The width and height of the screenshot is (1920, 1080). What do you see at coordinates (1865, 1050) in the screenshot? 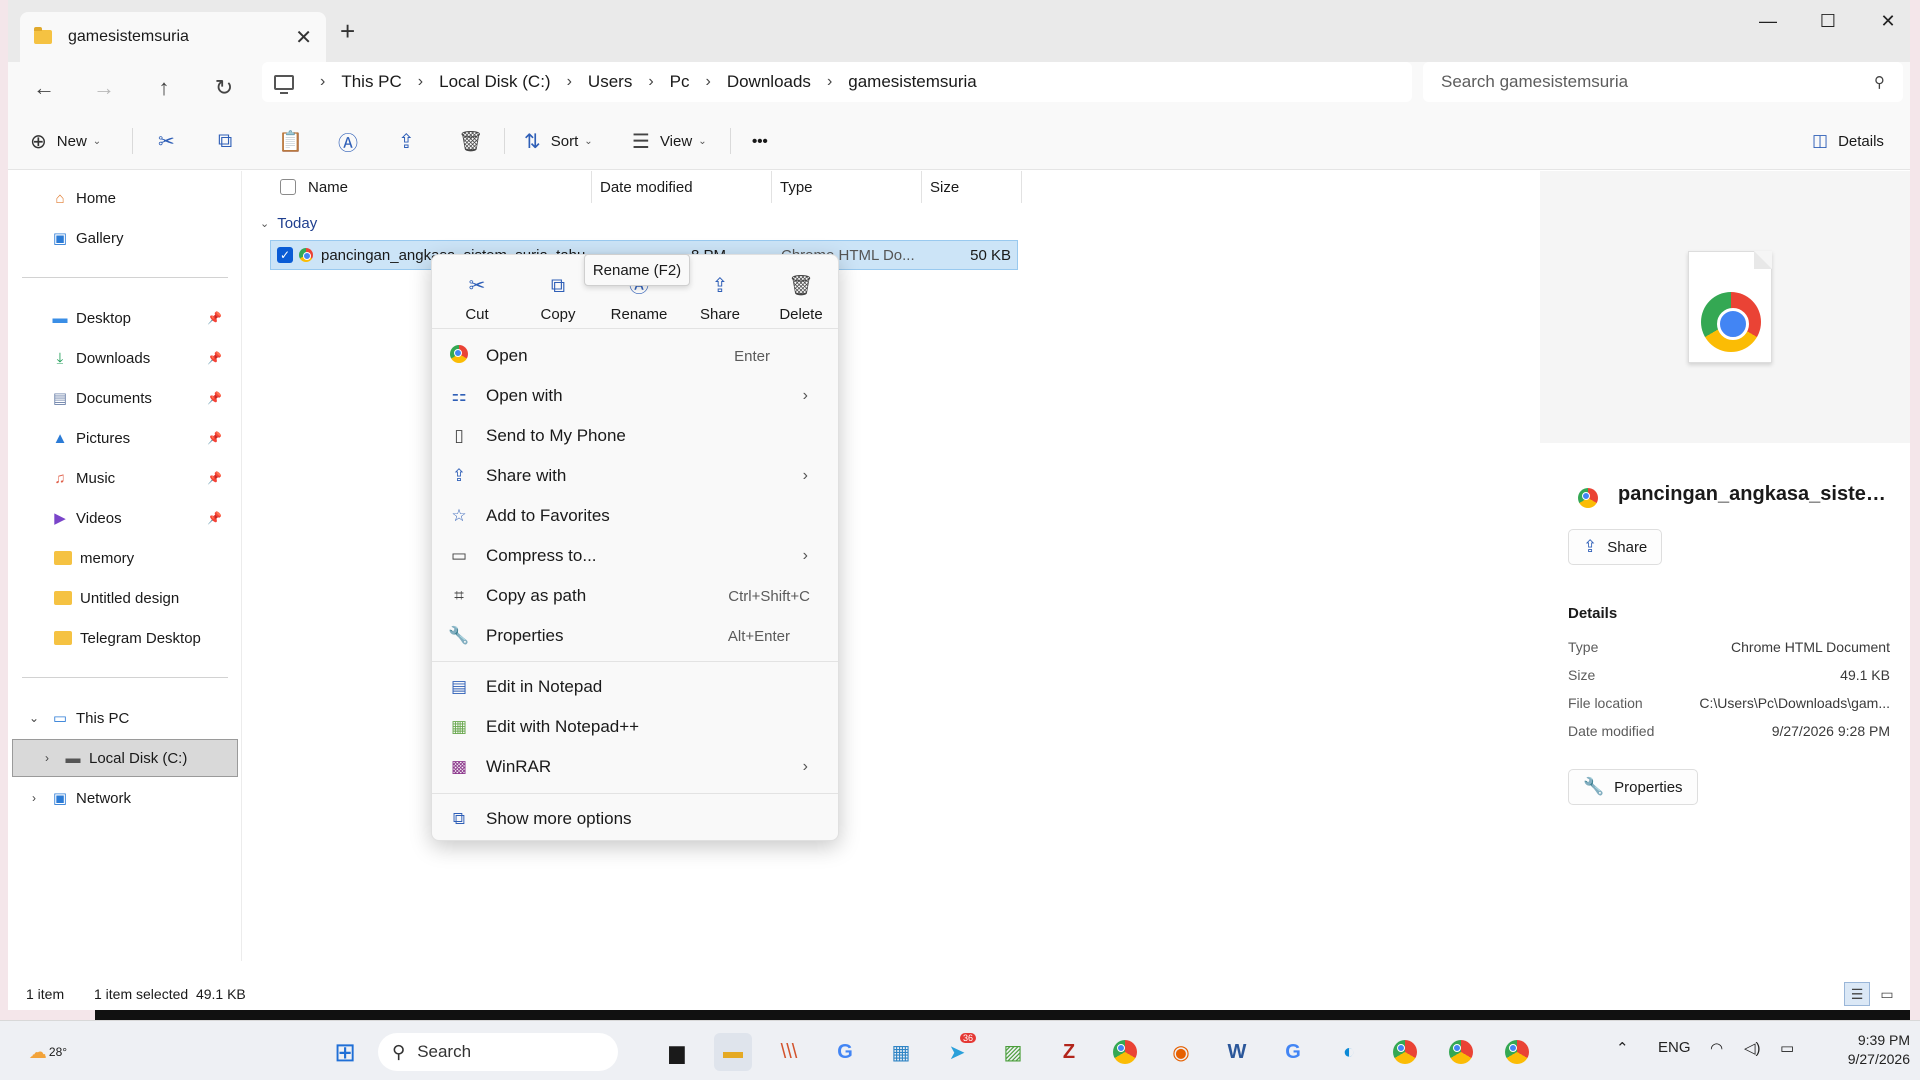
I see `clock: 9:39 PM 9/27/2026` at bounding box center [1865, 1050].